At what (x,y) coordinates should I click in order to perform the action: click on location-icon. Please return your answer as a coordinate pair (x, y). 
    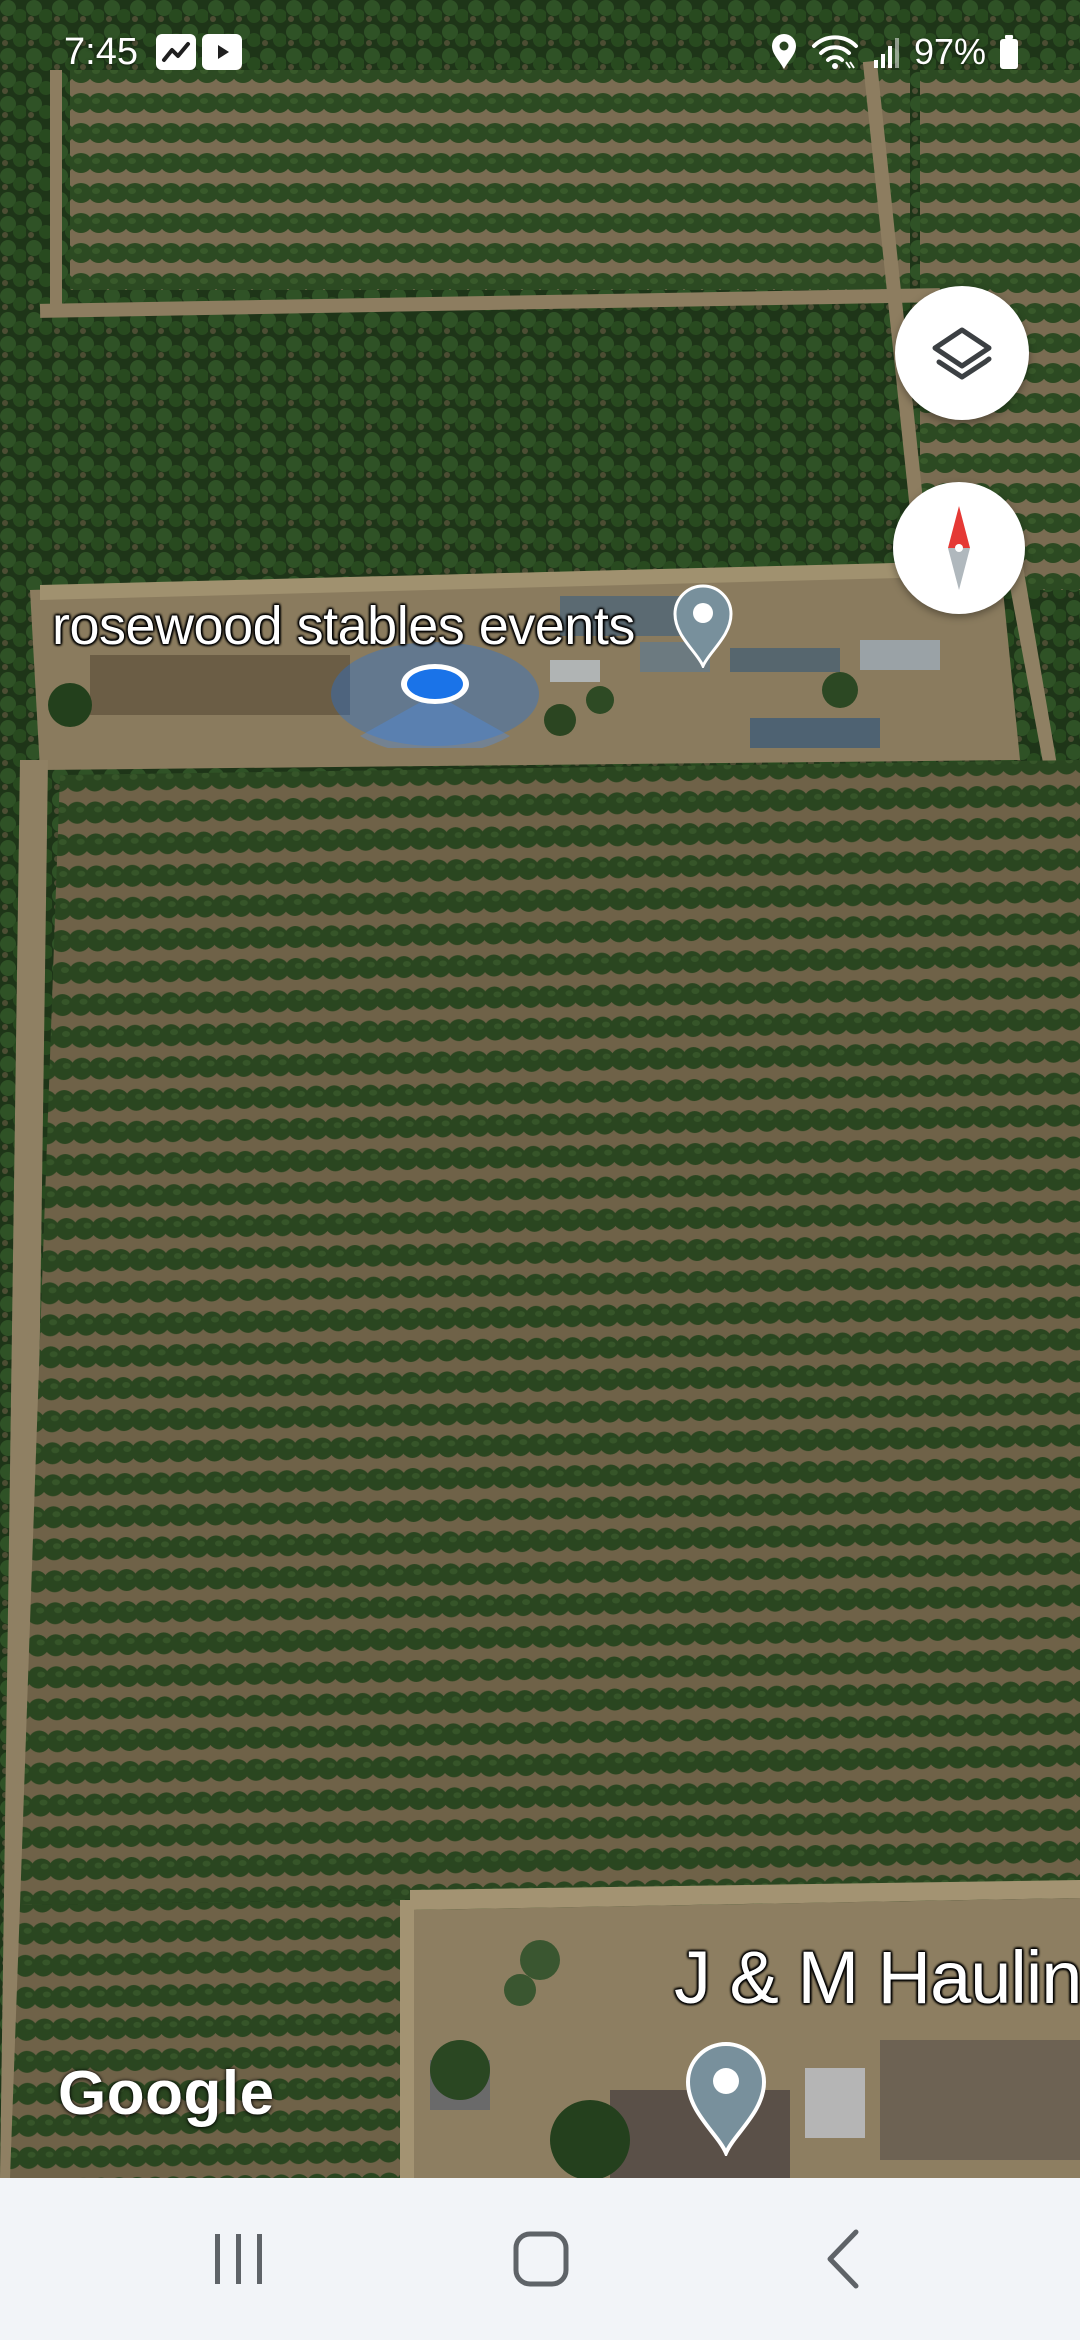
    Looking at the image, I should click on (783, 51).